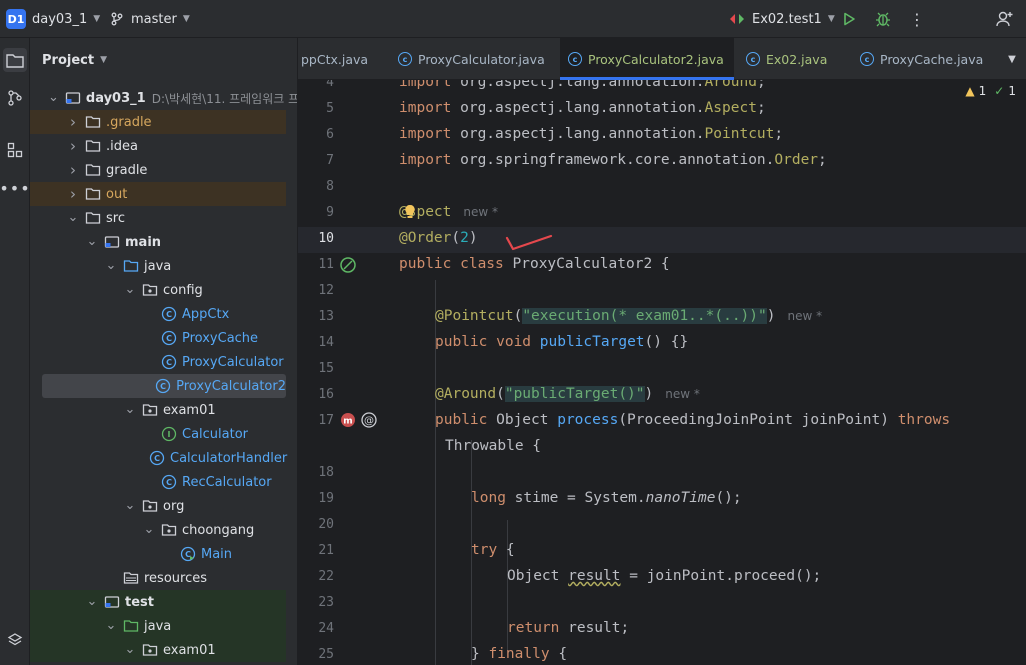  What do you see at coordinates (849, 19) in the screenshot?
I see `run-button` at bounding box center [849, 19].